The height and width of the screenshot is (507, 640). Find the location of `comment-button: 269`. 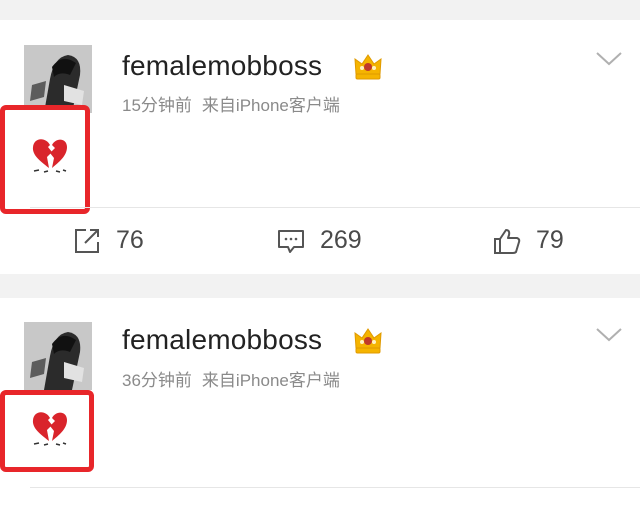

comment-button: 269 is located at coordinates (319, 240).